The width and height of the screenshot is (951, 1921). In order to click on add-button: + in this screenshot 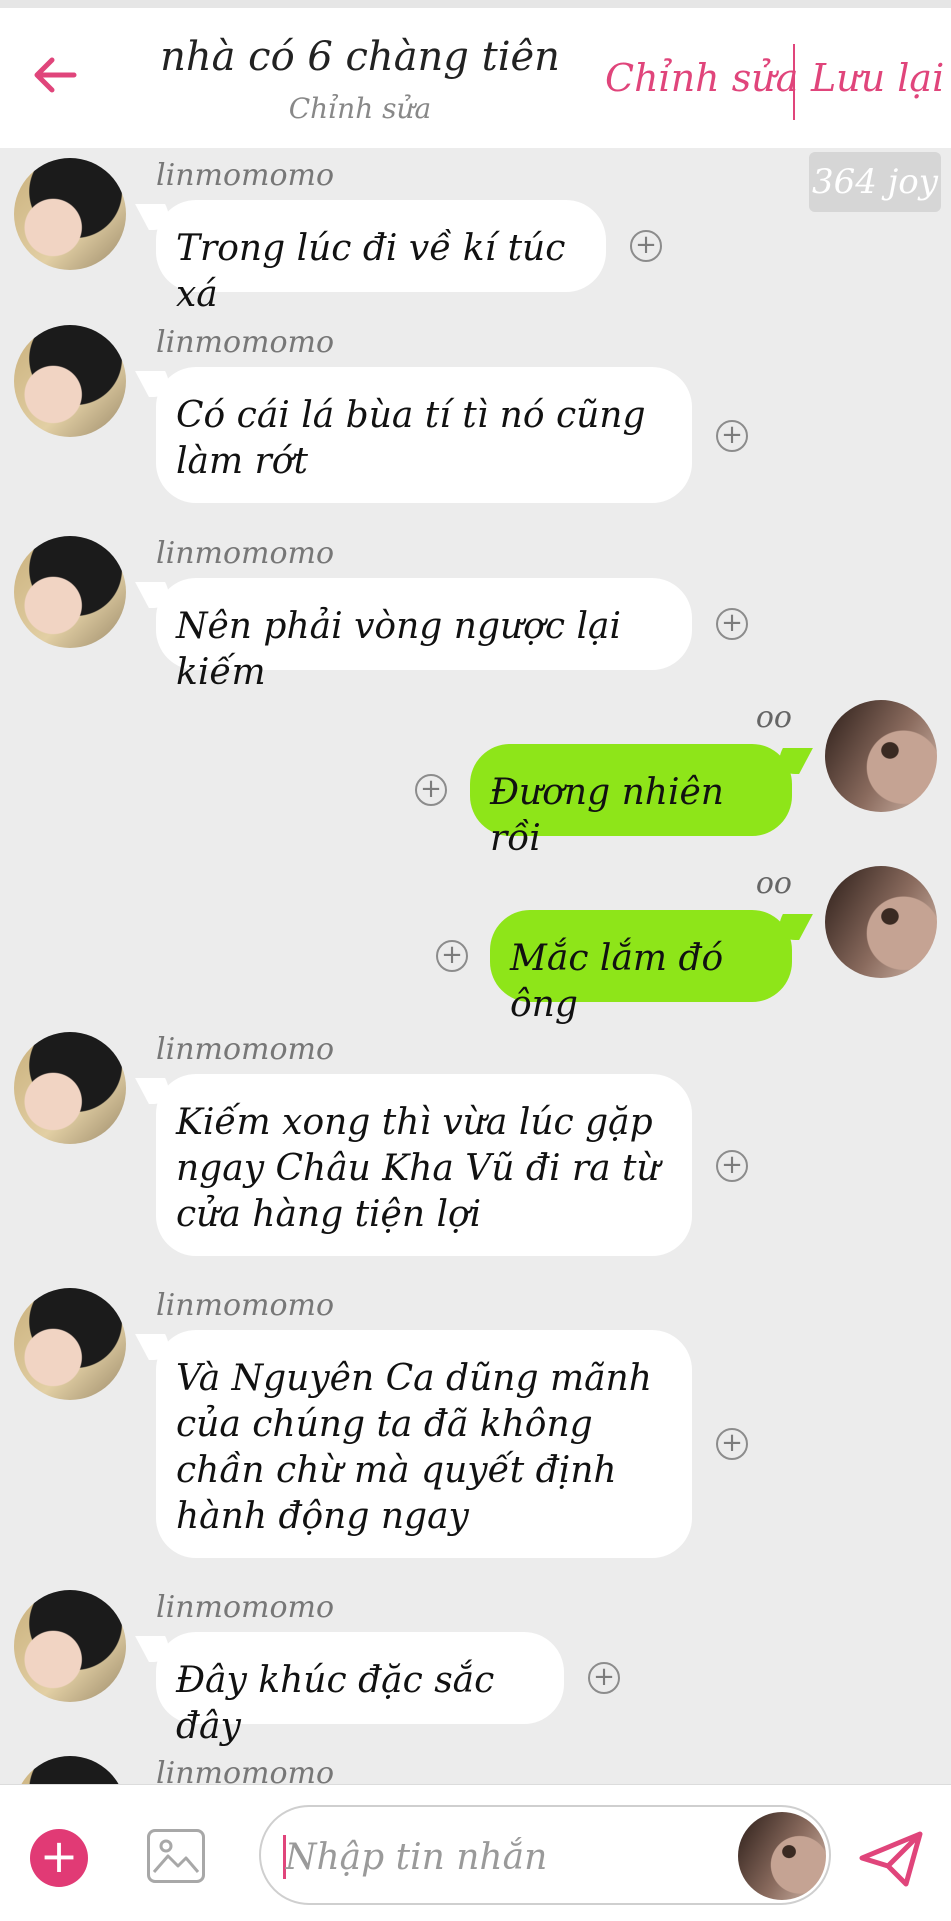, I will do `click(59, 1858)`.